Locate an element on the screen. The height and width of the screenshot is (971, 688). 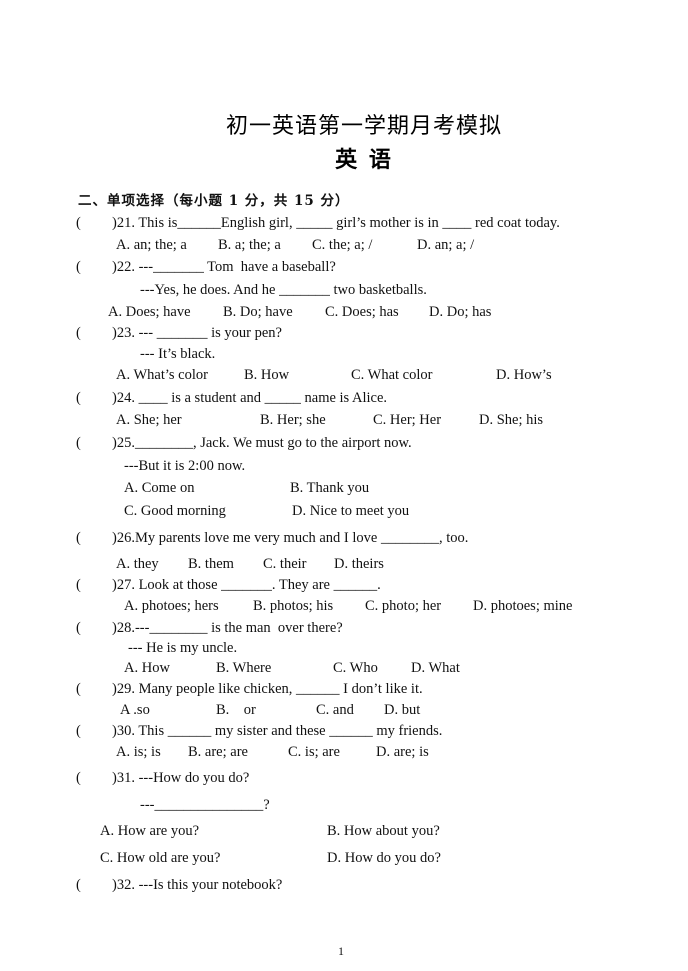
option-b: B. Where is located at coordinates (244, 668).